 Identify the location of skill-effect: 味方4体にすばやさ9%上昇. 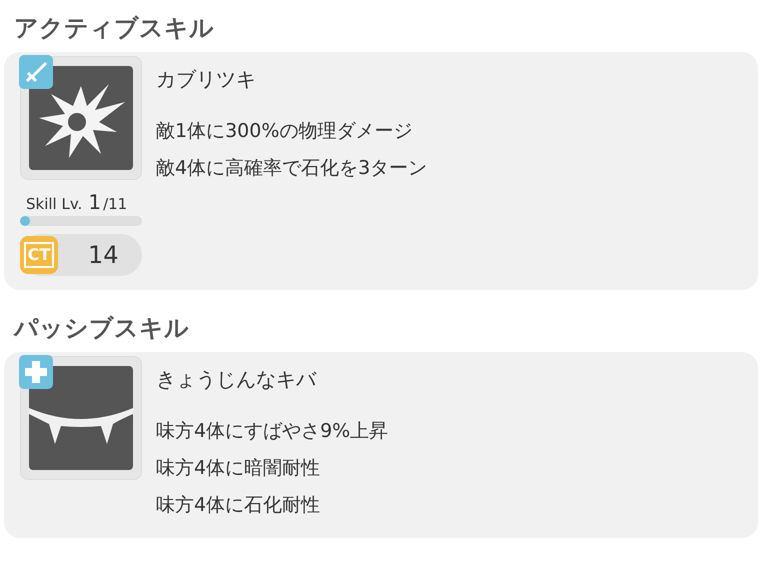
(272, 431).